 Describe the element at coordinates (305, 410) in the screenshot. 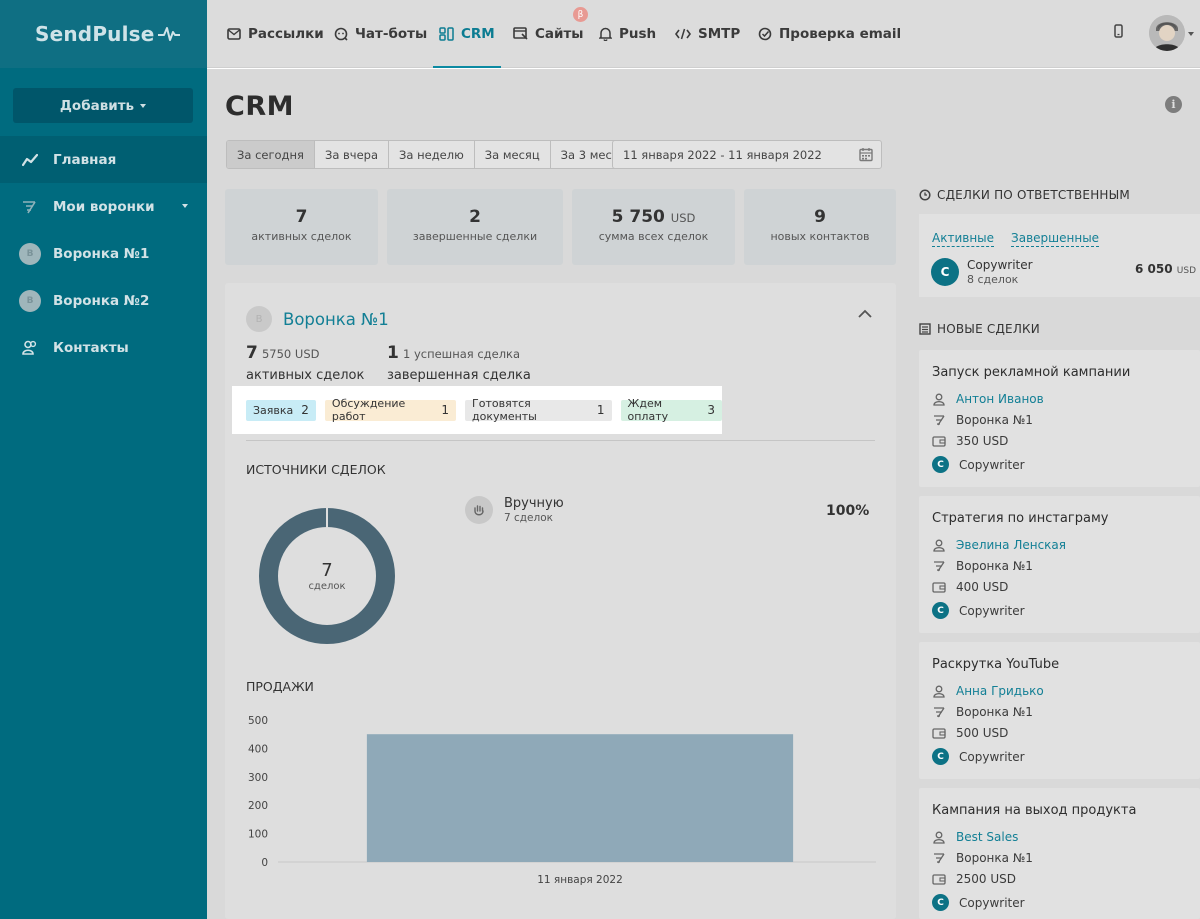

I see `stage-count: 2` at that location.